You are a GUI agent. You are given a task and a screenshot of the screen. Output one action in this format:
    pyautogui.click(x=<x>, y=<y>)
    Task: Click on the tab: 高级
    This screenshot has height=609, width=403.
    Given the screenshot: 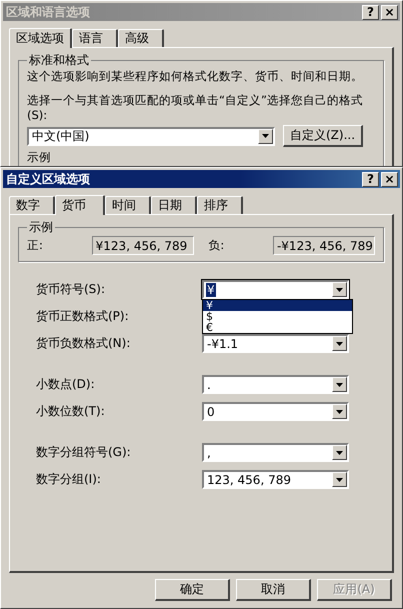 What is the action you would take?
    pyautogui.click(x=141, y=38)
    